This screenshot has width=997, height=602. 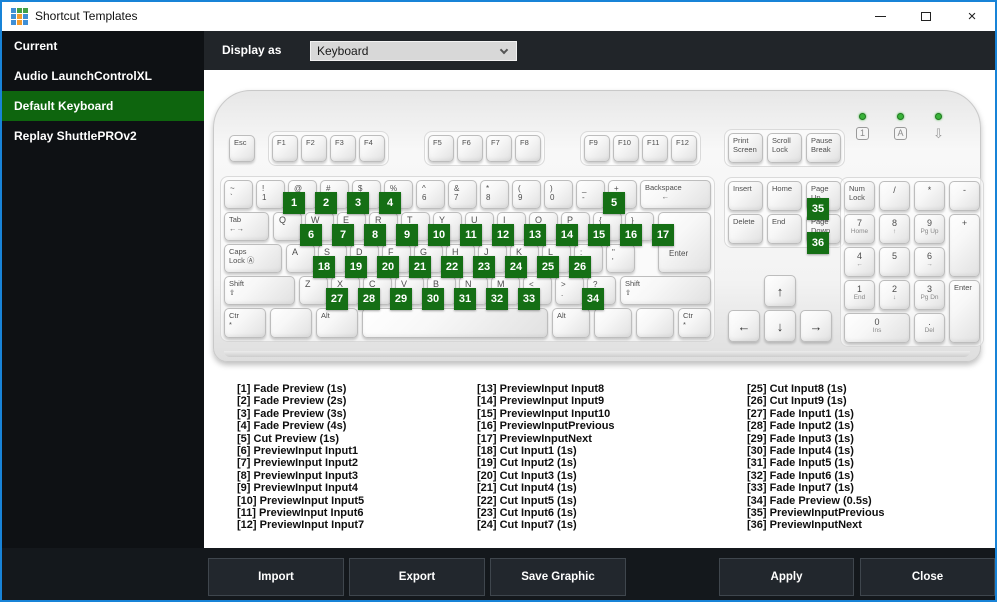 I want to click on apply-button: Apply, so click(x=786, y=577).